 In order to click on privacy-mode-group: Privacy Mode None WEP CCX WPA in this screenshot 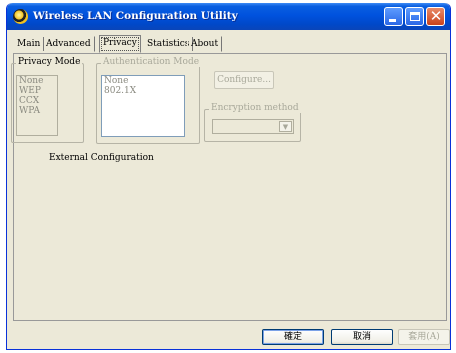, I will do `click(47, 100)`.